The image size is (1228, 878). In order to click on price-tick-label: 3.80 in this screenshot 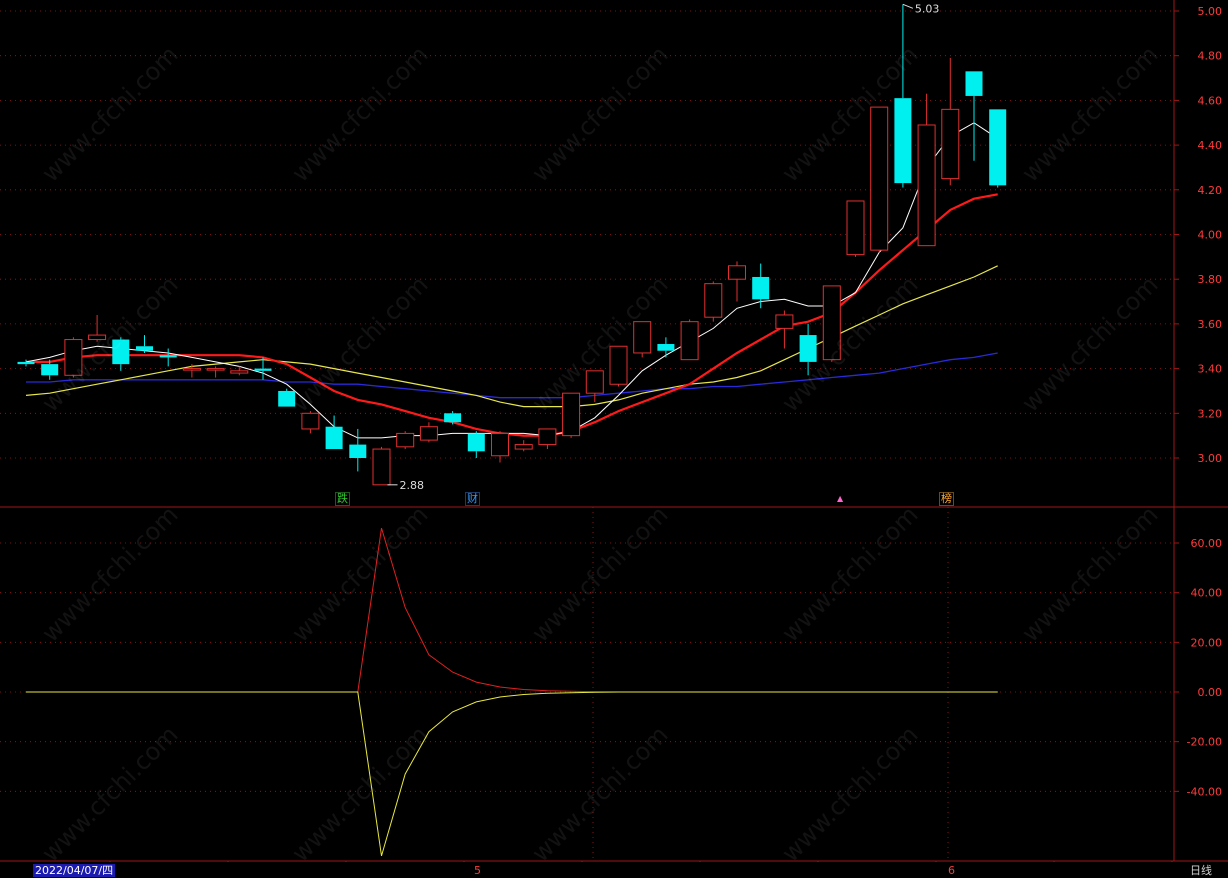, I will do `click(1210, 279)`.